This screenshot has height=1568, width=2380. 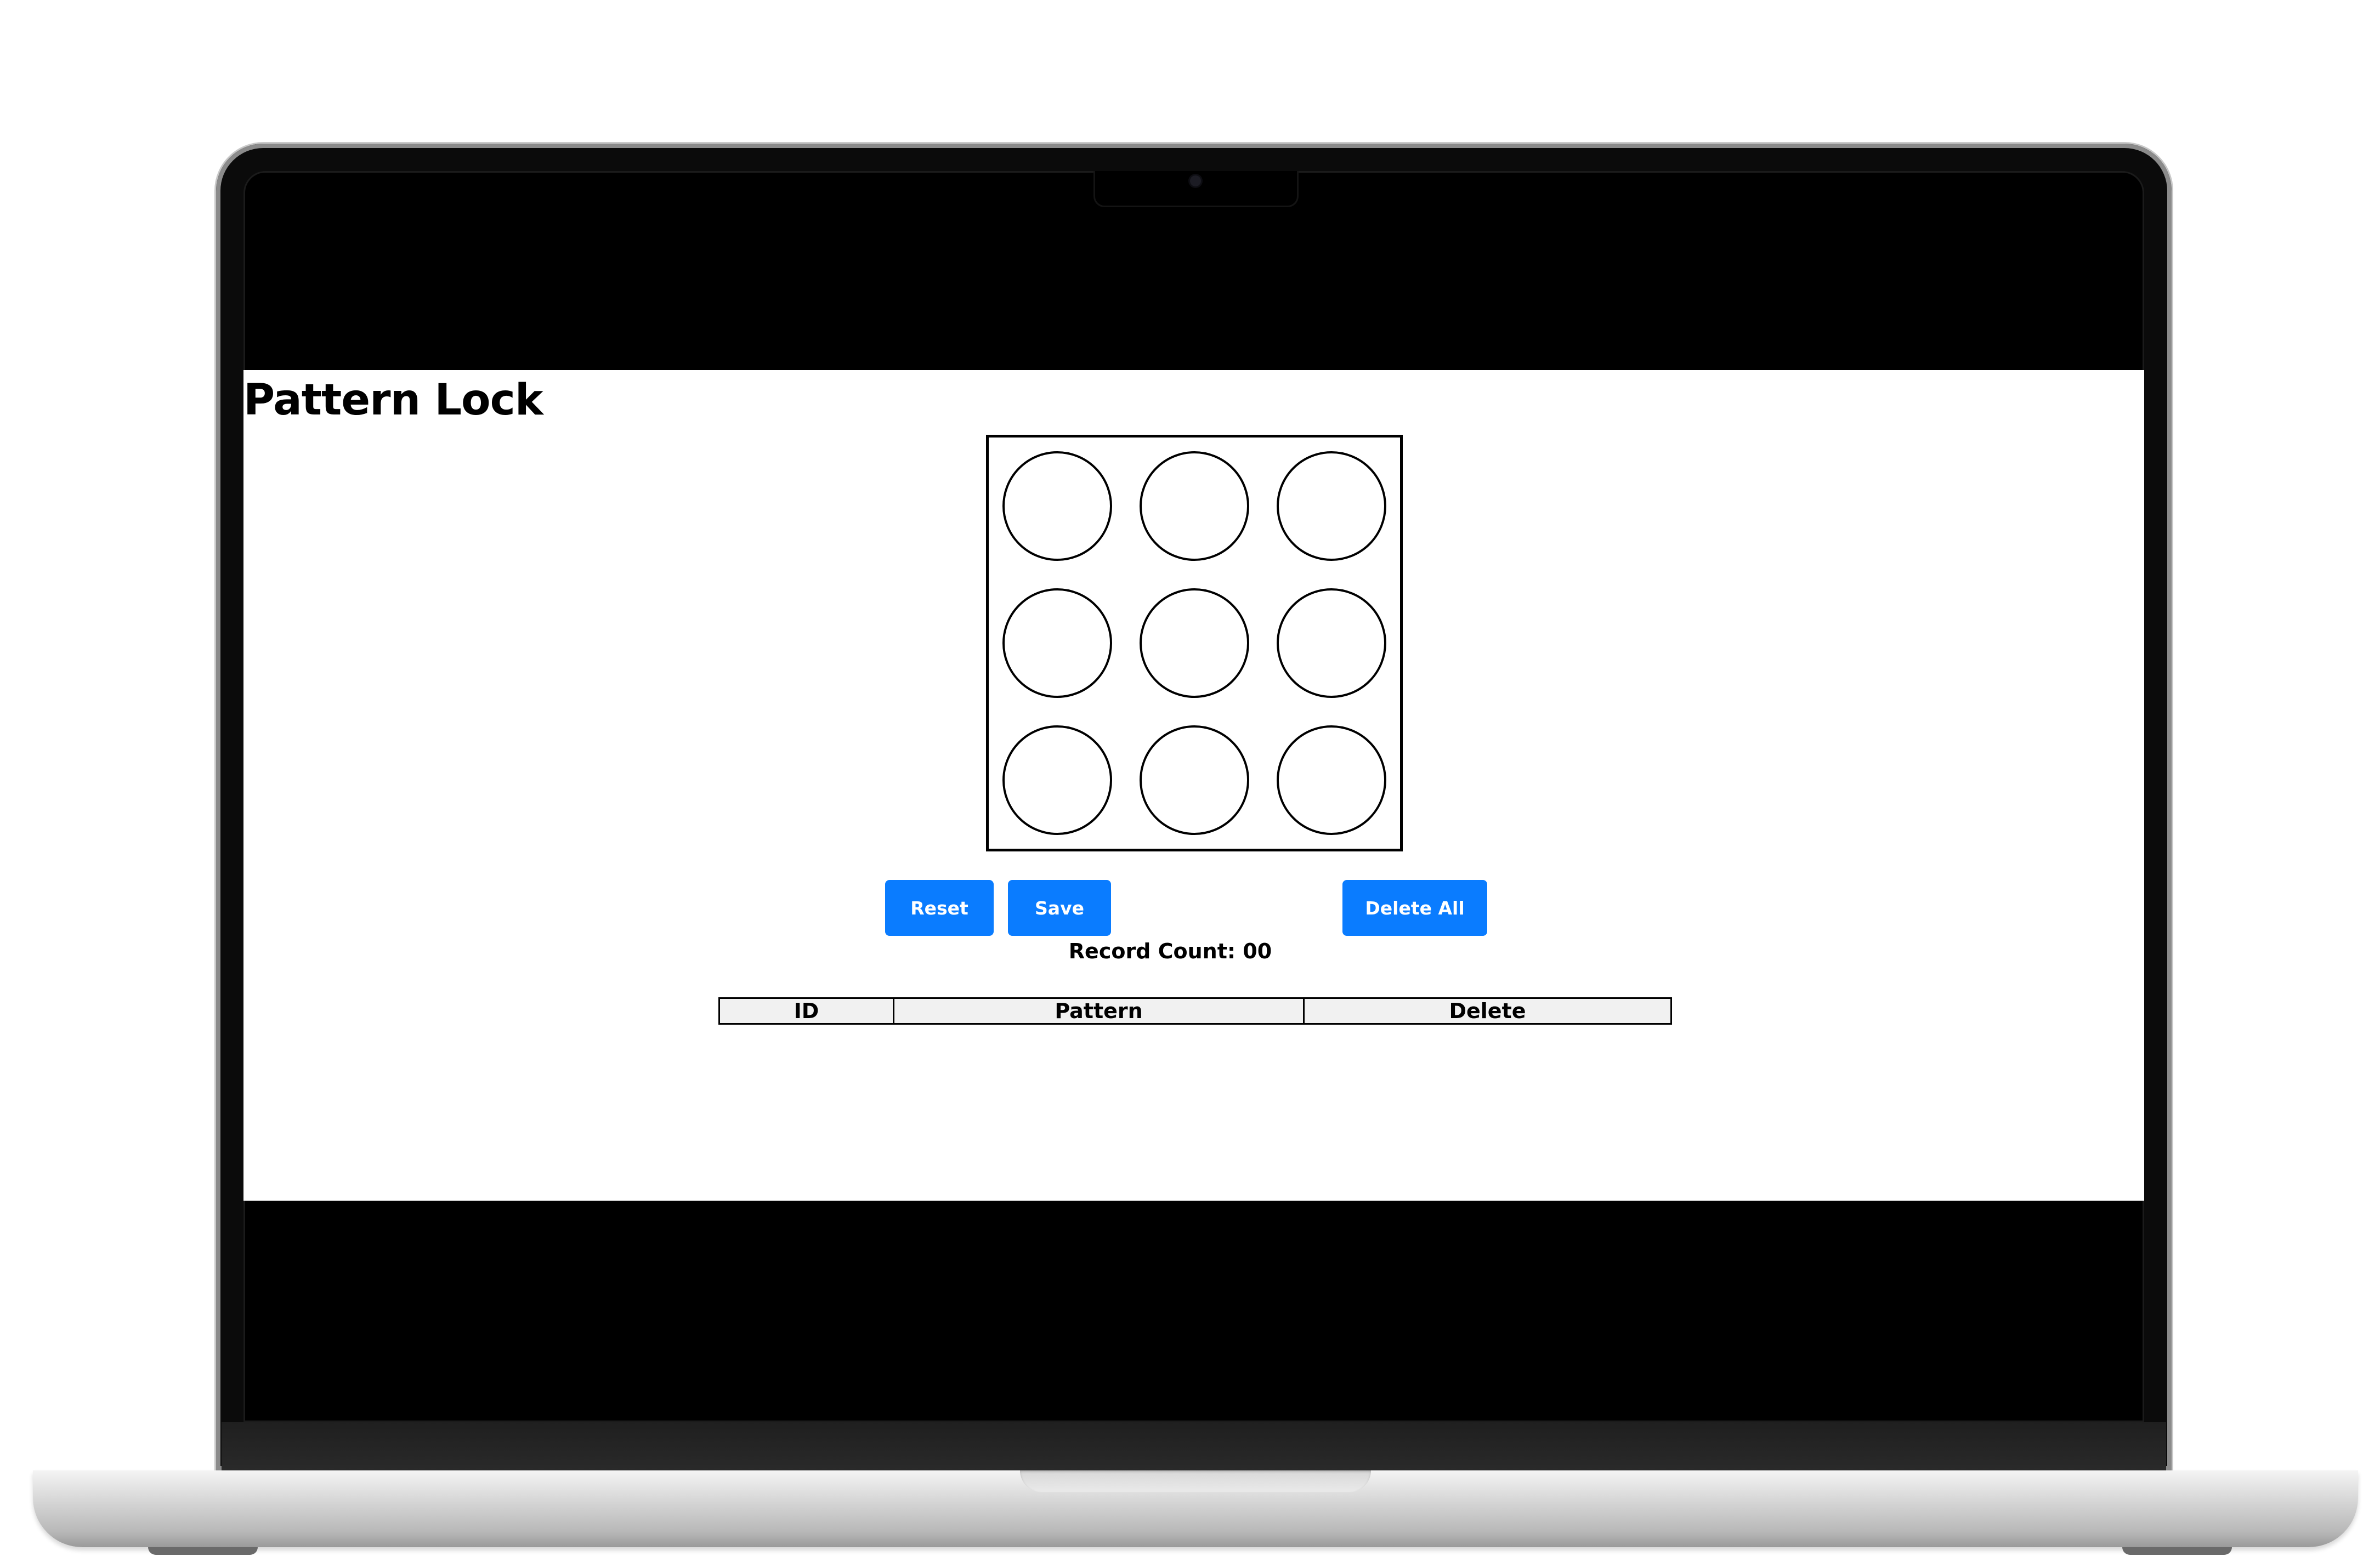 What do you see at coordinates (2177, 1551) in the screenshot?
I see `laptop-foot-right` at bounding box center [2177, 1551].